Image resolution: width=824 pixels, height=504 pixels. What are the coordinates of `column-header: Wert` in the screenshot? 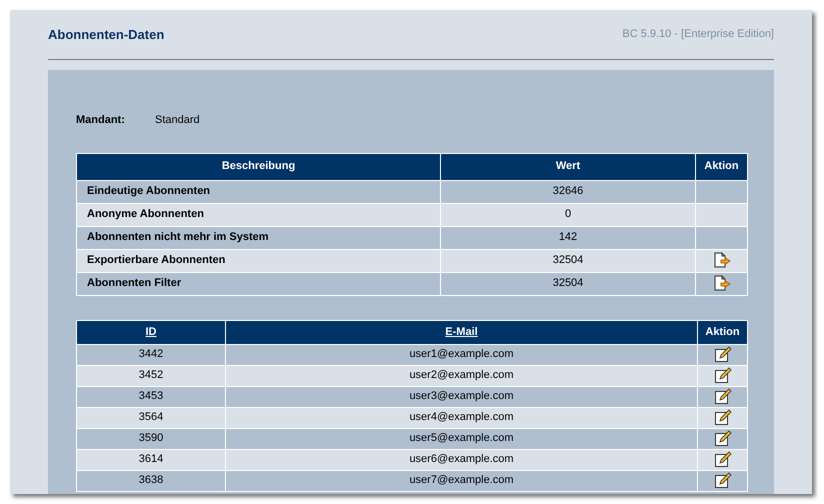 It's located at (568, 166).